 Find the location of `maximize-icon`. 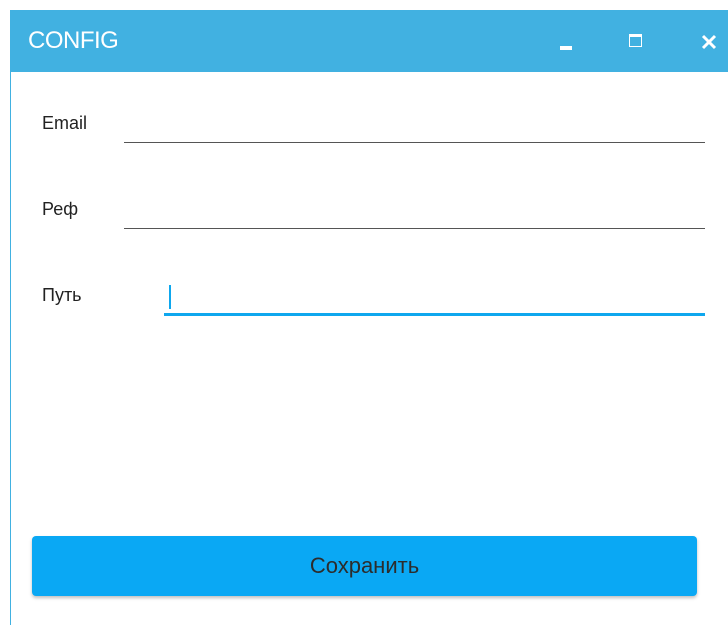

maximize-icon is located at coordinates (635, 40).